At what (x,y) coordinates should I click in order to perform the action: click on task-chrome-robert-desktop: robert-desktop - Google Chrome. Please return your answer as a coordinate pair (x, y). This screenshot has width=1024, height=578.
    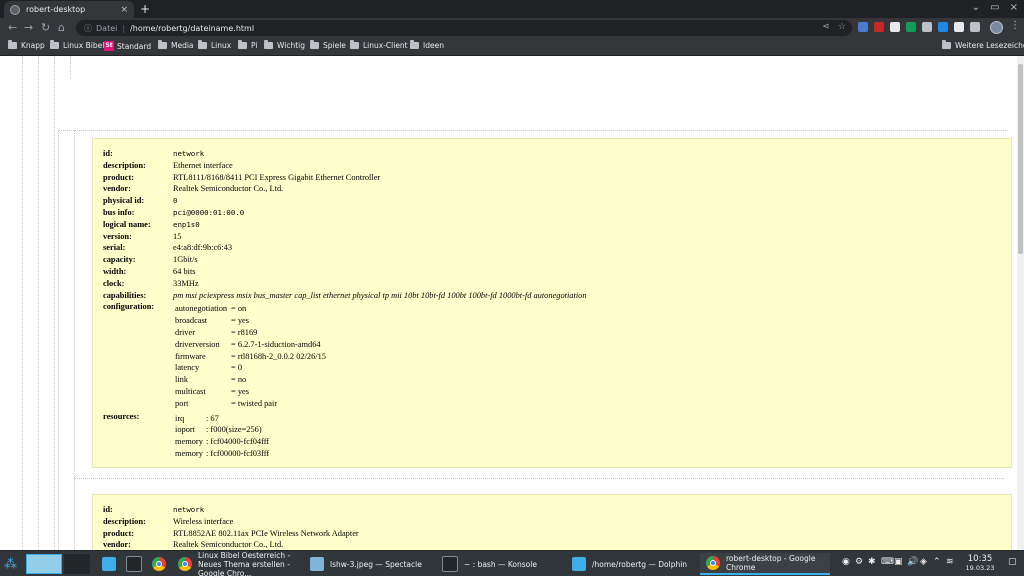
    Looking at the image, I should click on (765, 564).